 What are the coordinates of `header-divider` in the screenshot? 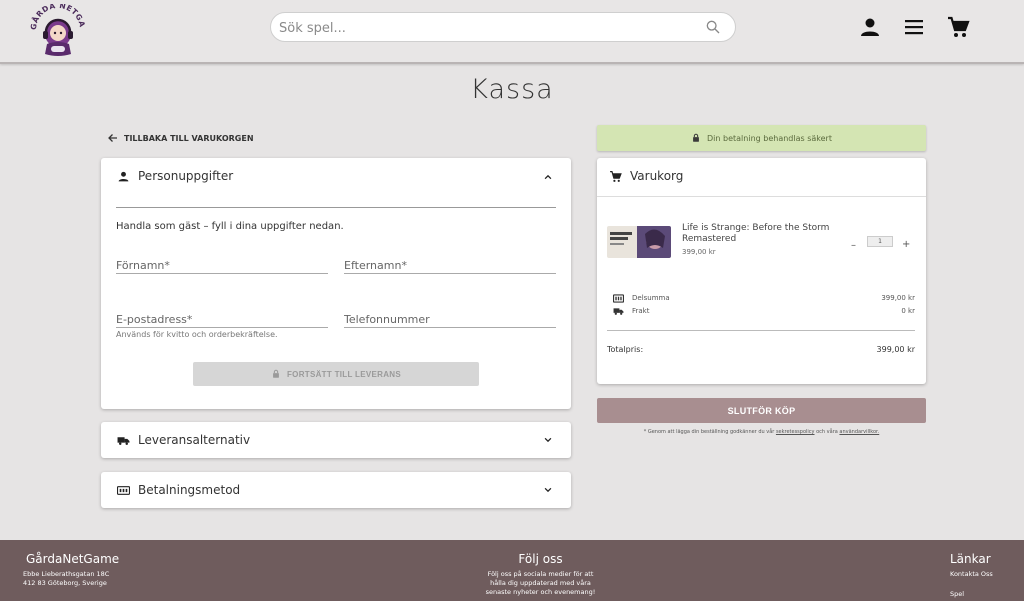 It's located at (761, 196).